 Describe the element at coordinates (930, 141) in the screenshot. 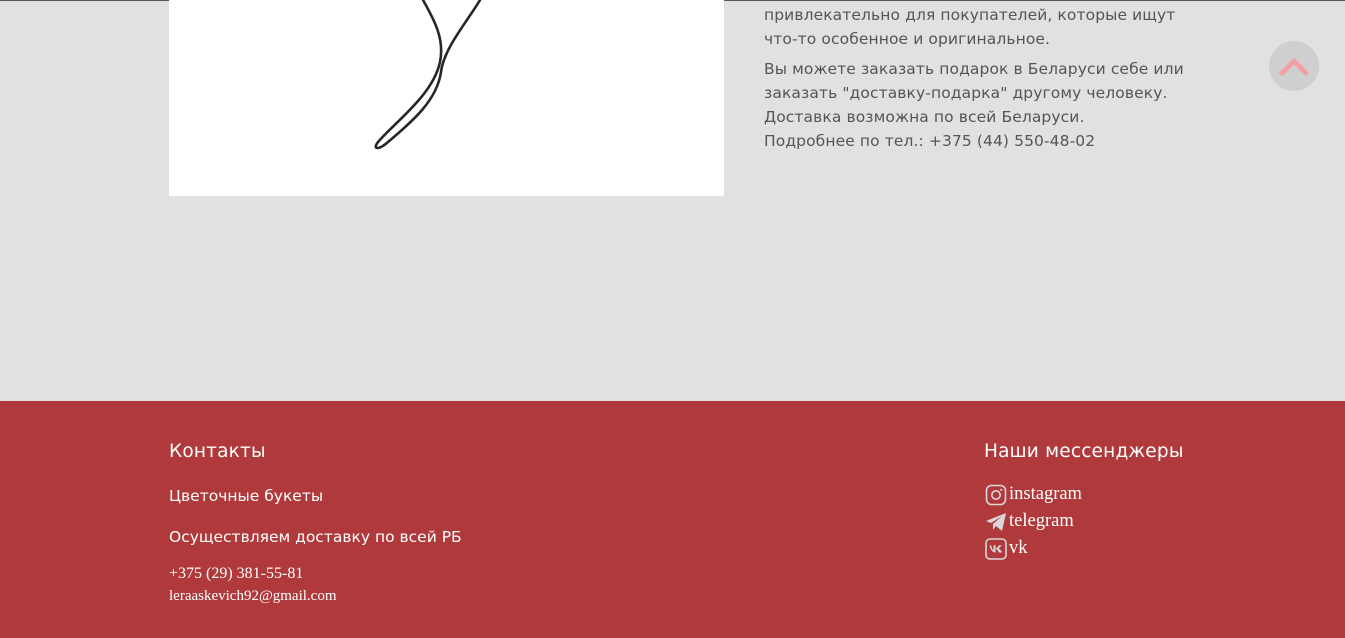

I see `order-info-phone: Подробнее по тел.: +375 (44) 550-48-02` at that location.